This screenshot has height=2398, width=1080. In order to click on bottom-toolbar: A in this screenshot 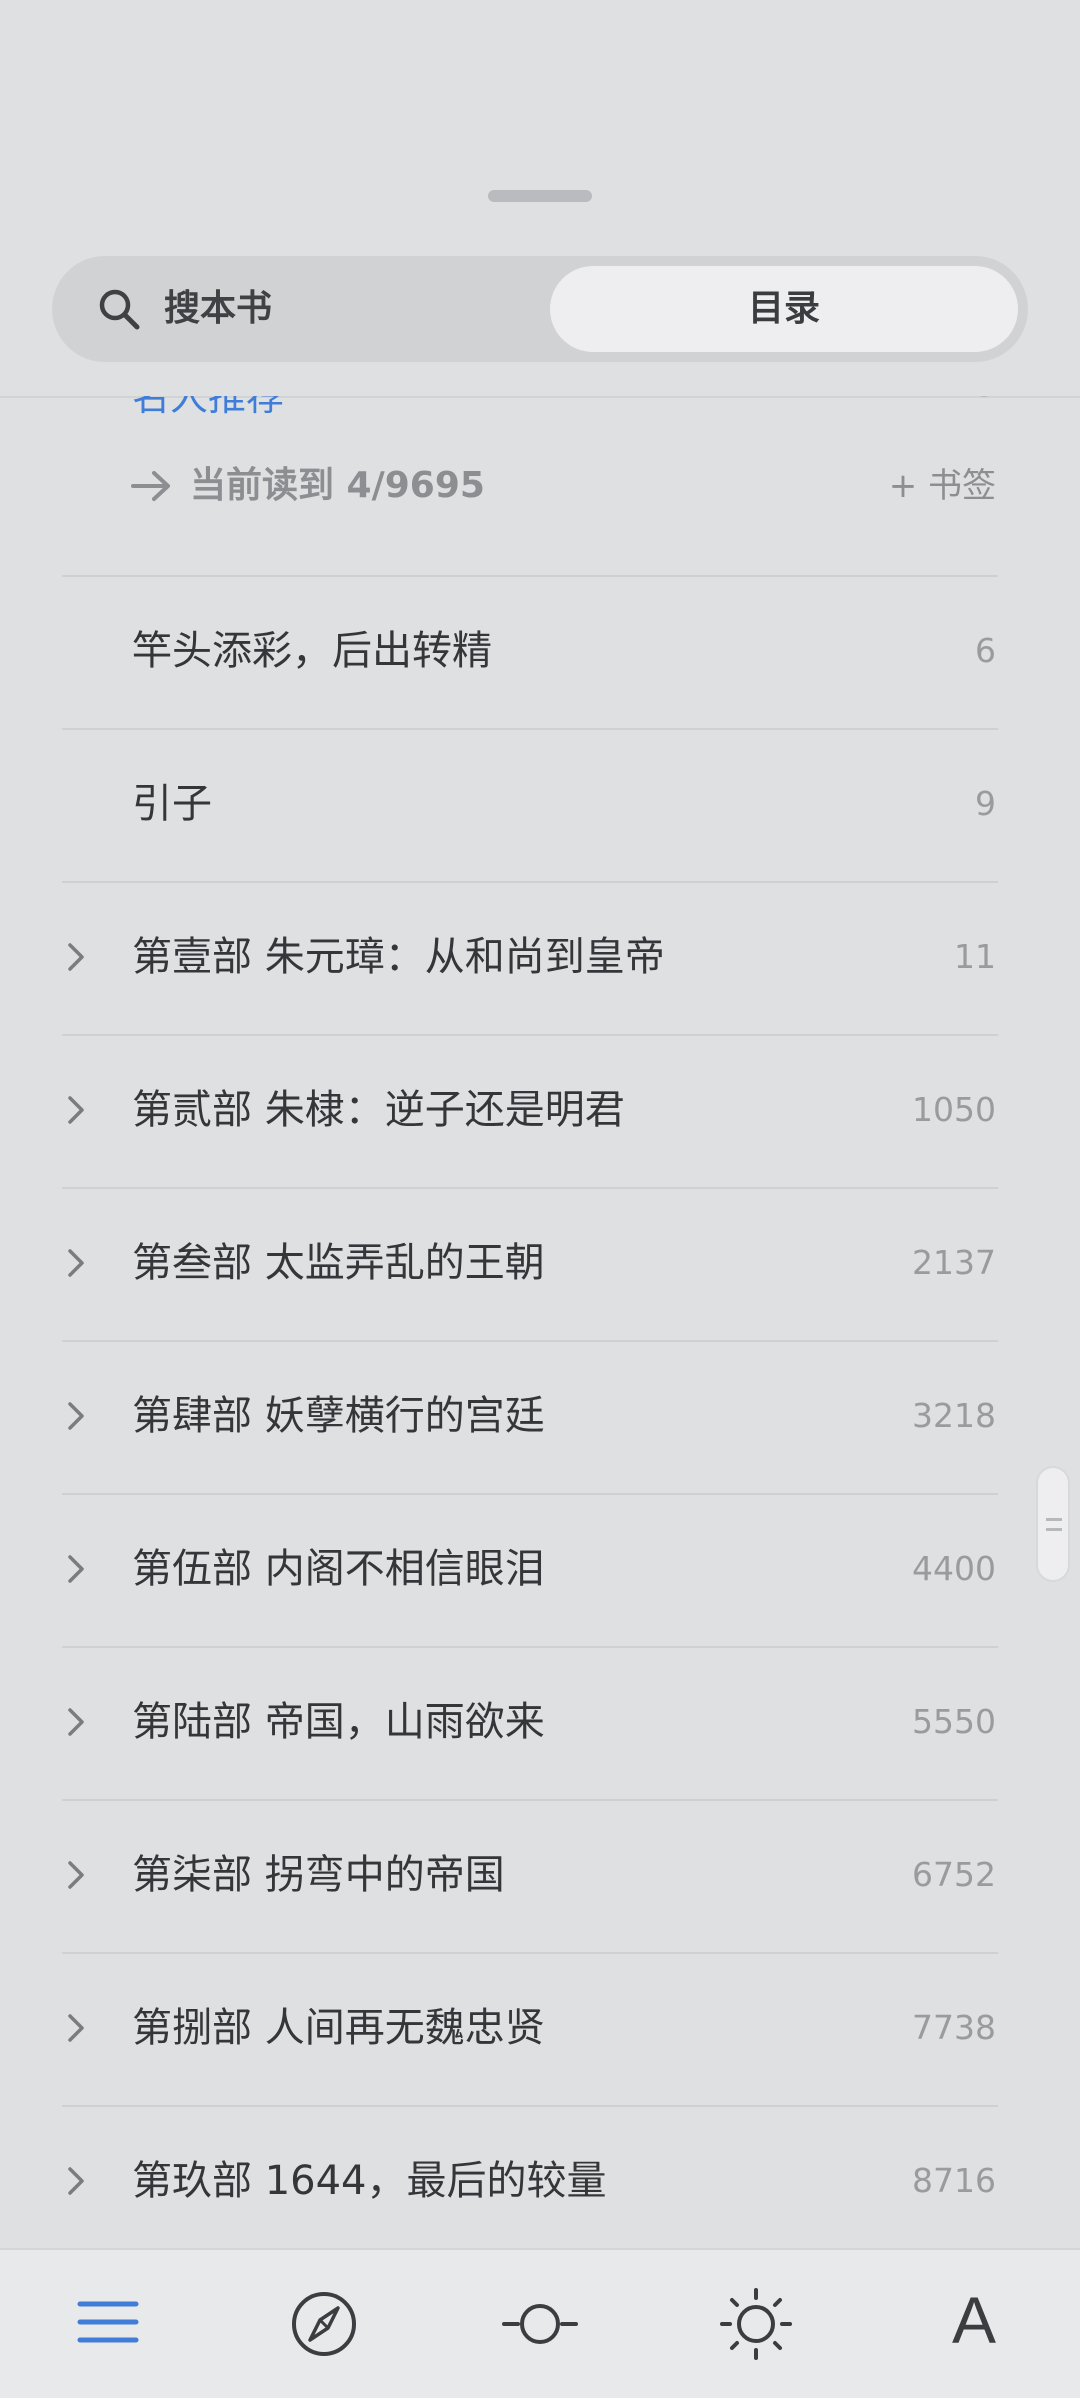, I will do `click(540, 2323)`.